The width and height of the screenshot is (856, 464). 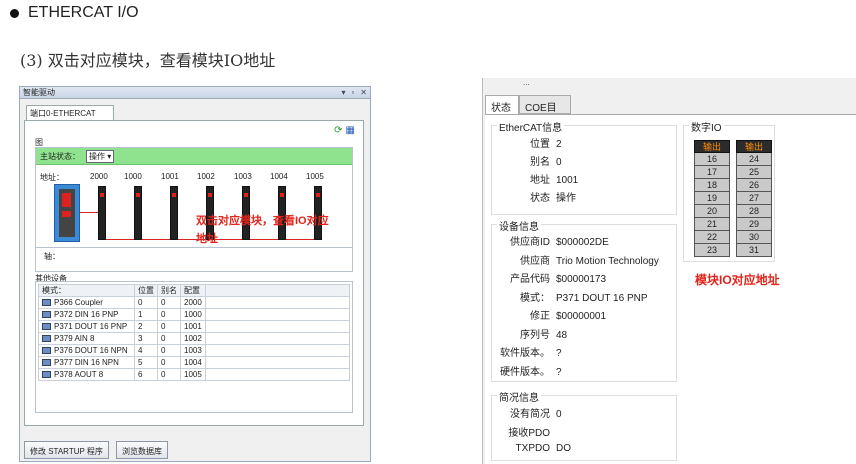 I want to click on device-config: 1000, so click(x=193, y=314).